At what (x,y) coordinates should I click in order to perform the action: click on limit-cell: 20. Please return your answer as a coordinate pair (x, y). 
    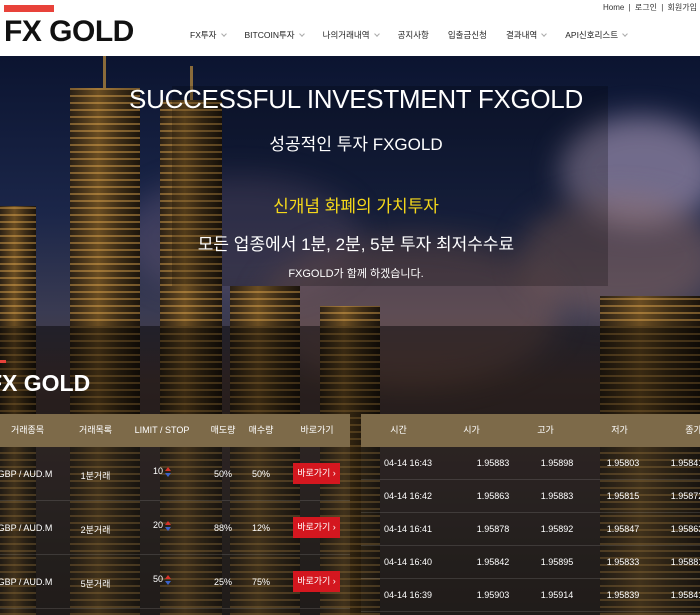
    Looking at the image, I should click on (162, 525).